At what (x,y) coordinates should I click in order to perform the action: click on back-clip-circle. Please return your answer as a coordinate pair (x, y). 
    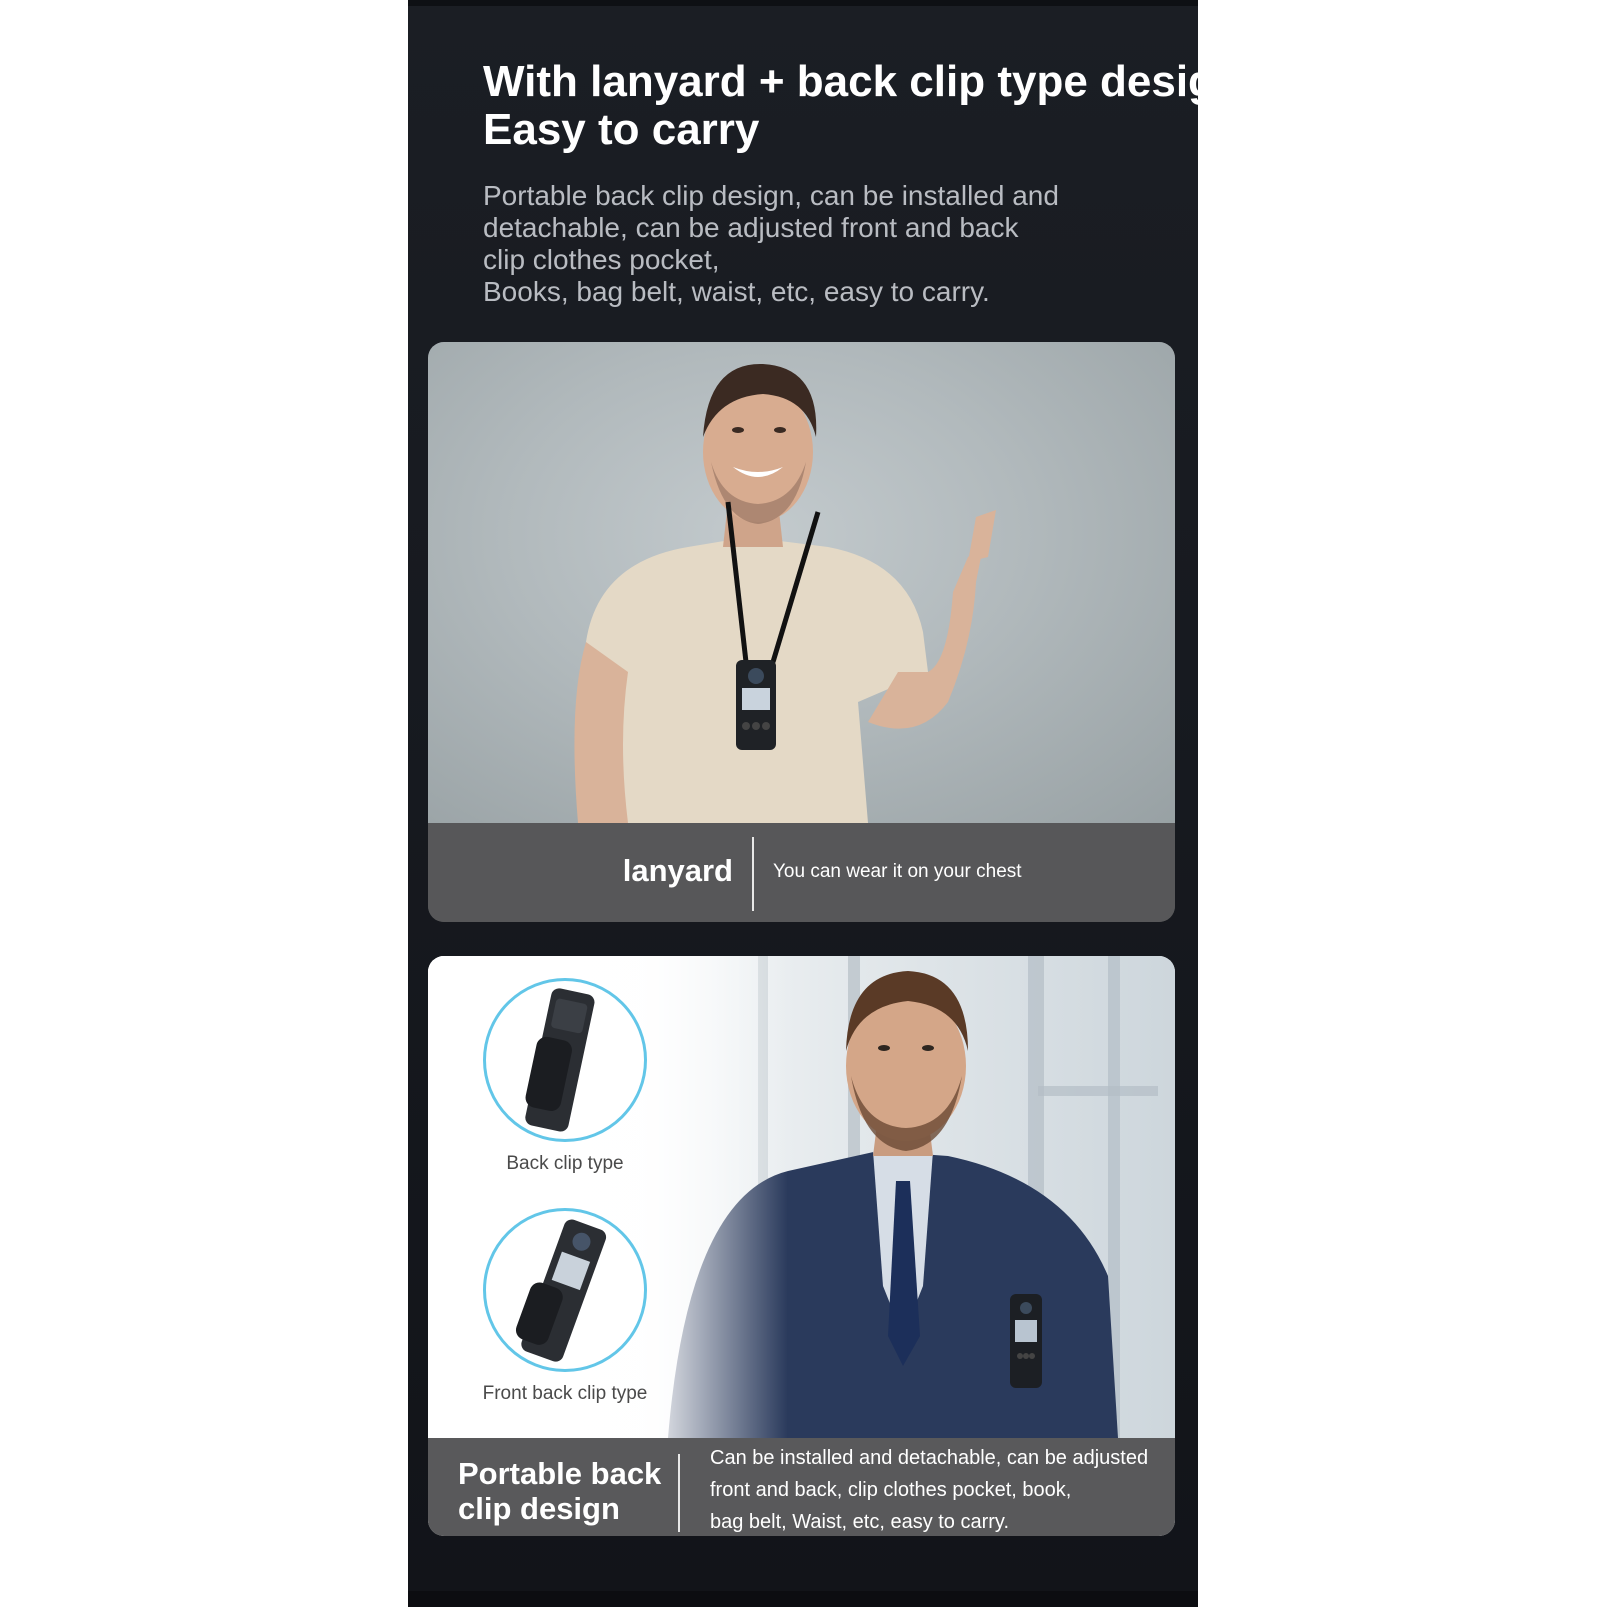
    Looking at the image, I should click on (565, 1060).